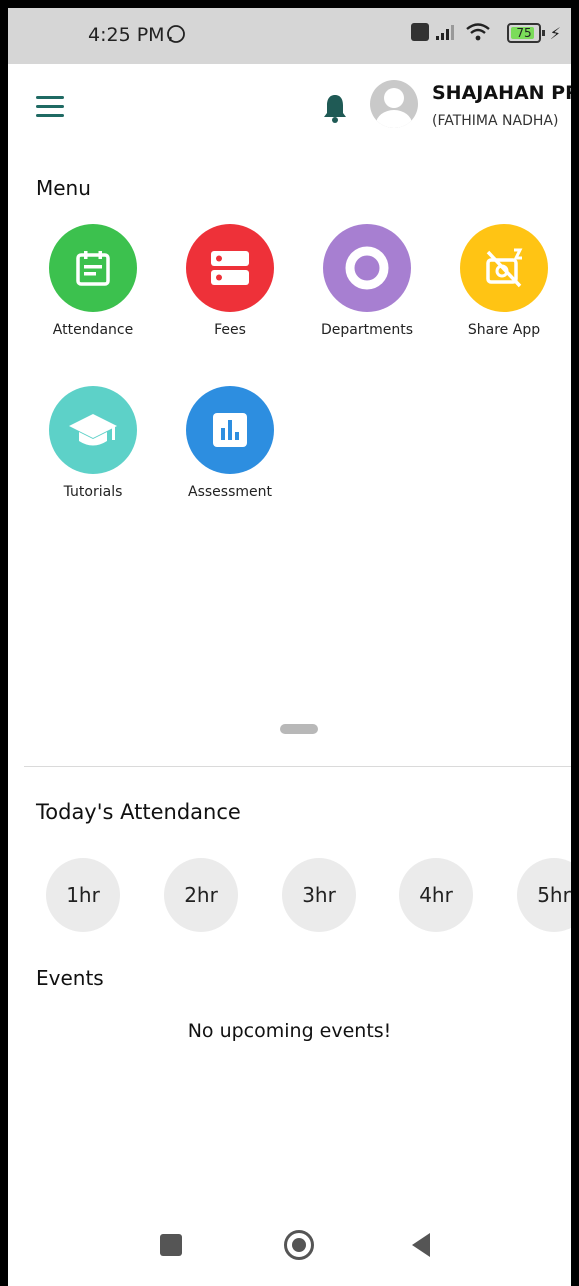  I want to click on system-nav-bar, so click(289, 1246).